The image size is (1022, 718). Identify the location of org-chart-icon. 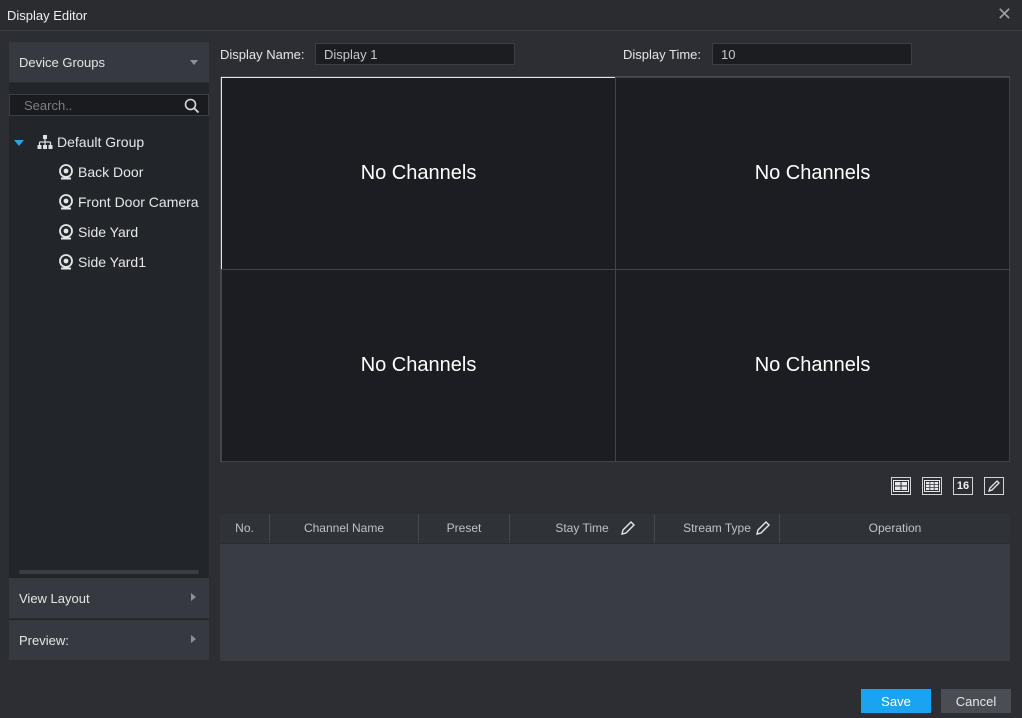
(45, 142).